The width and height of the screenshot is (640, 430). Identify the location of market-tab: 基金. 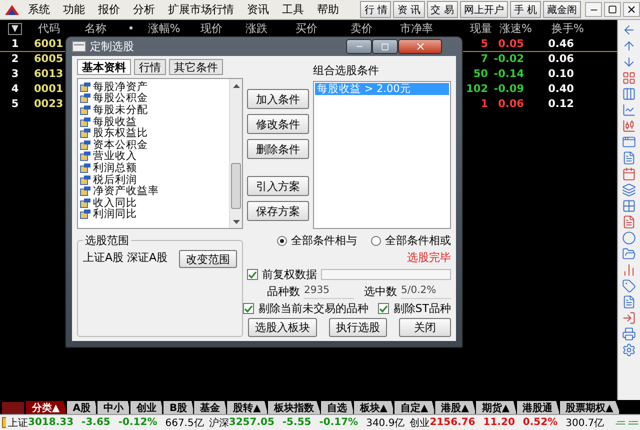
(211, 407).